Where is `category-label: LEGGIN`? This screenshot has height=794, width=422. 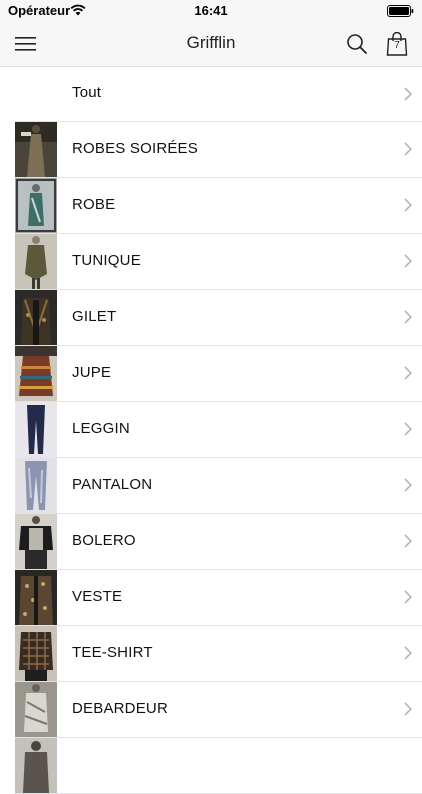
category-label: LEGGIN is located at coordinates (101, 428).